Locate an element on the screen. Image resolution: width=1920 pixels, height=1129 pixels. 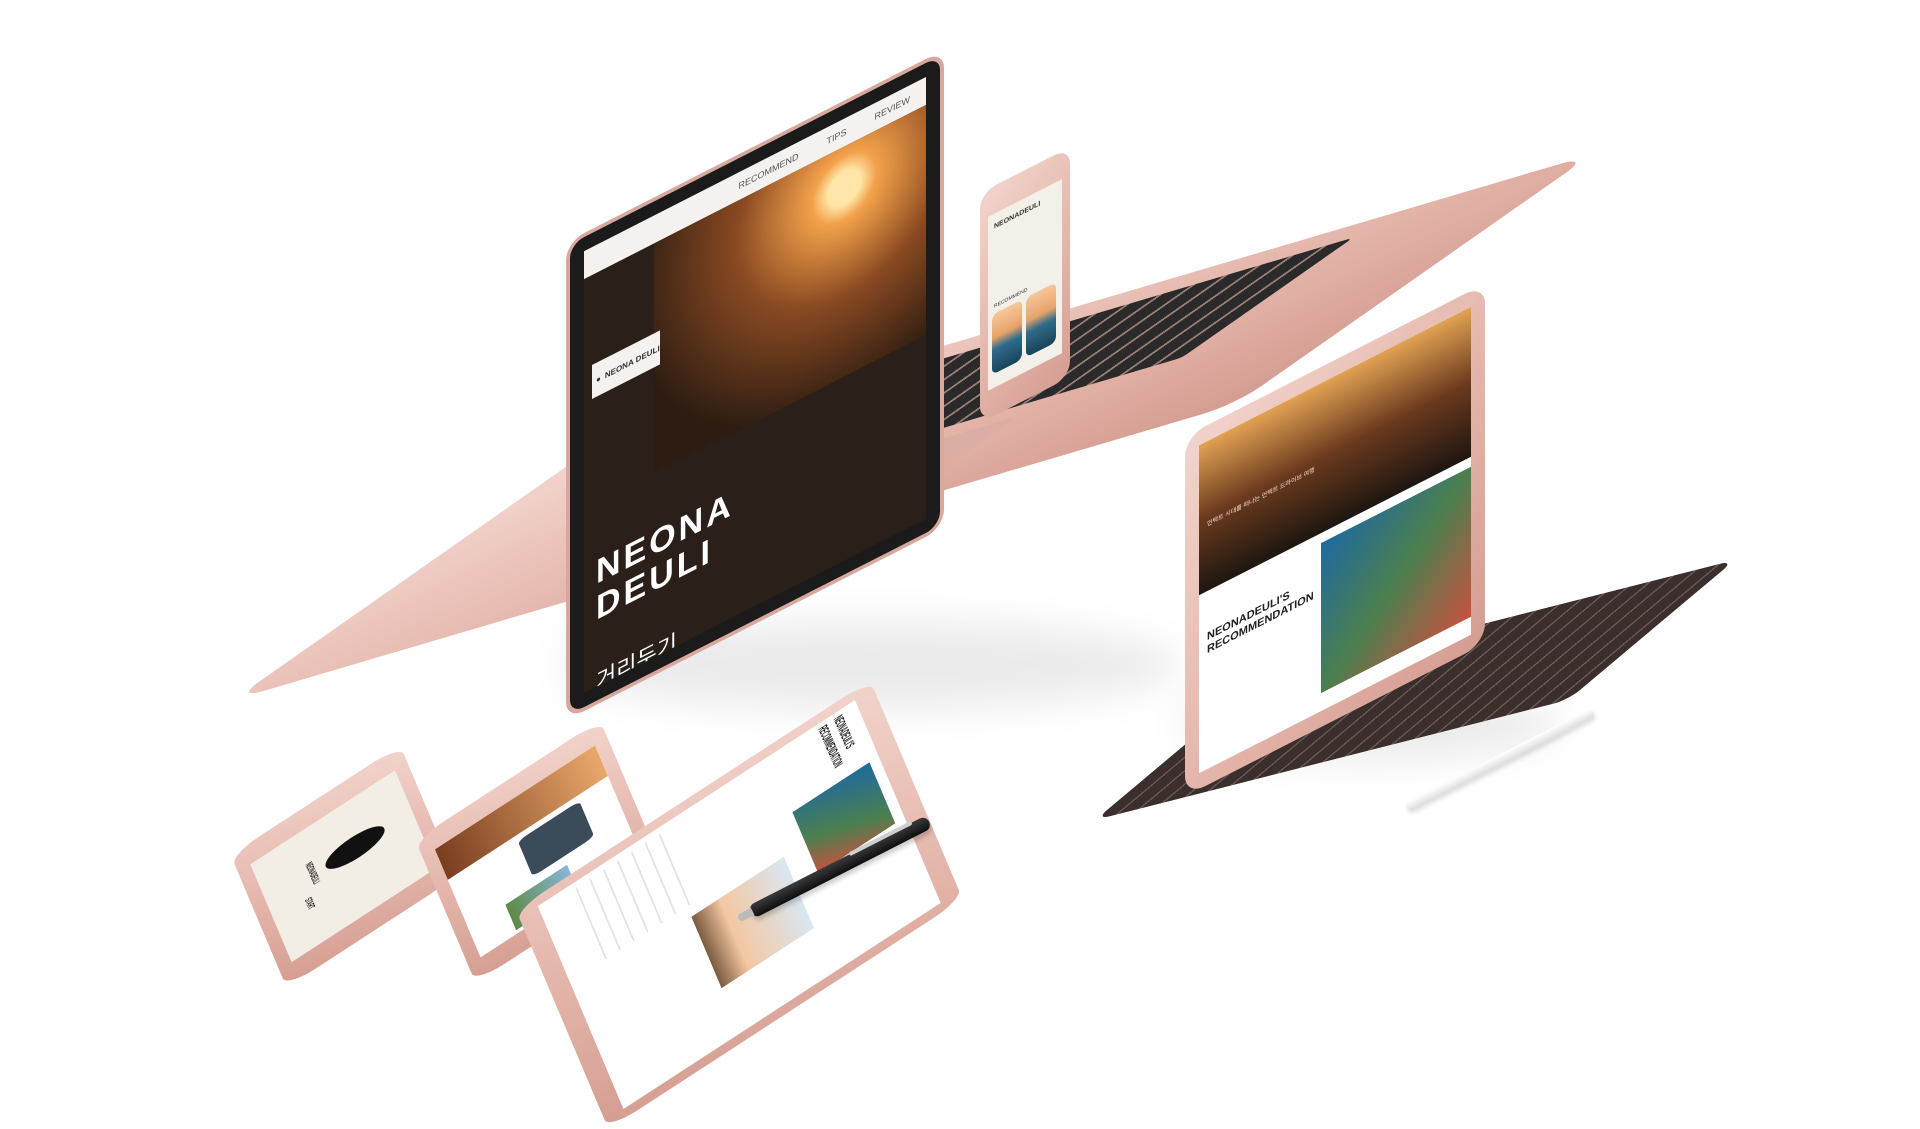
site-logo: ● NEONA DEULI is located at coordinates (626, 365).